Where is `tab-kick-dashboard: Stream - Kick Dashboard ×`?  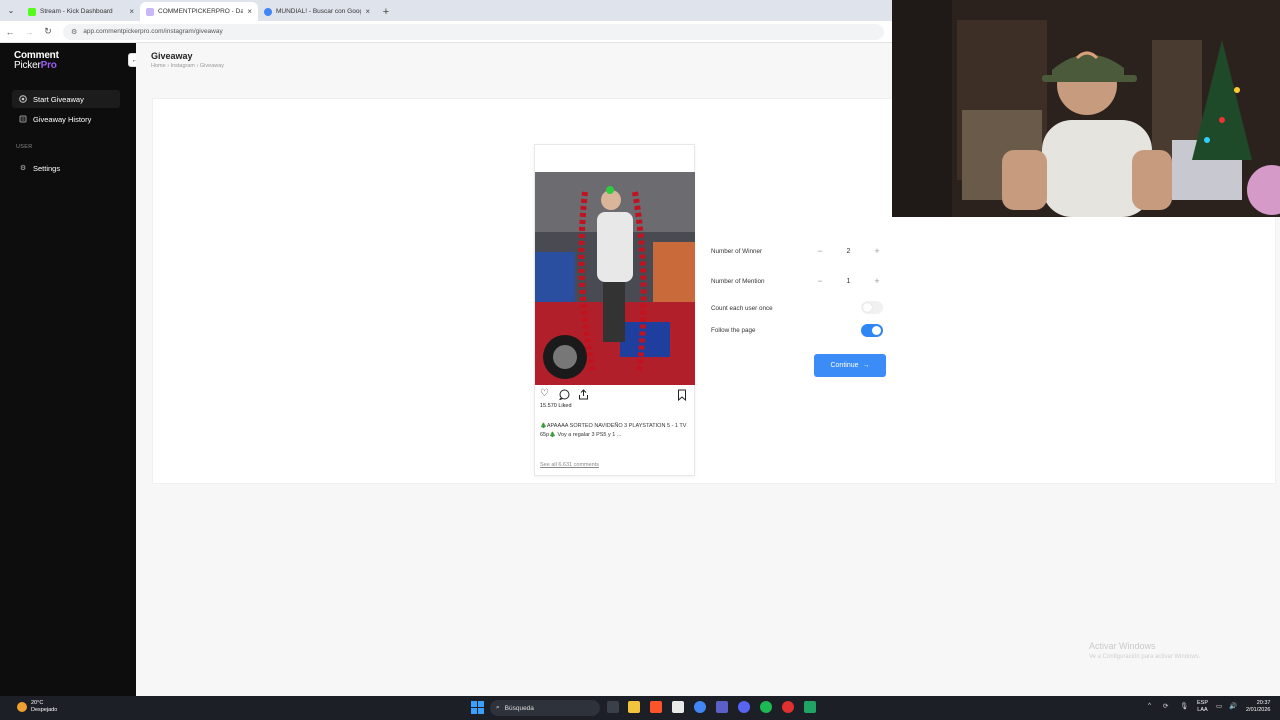
tab-kick-dashboard: Stream - Kick Dashboard × is located at coordinates (81, 11).